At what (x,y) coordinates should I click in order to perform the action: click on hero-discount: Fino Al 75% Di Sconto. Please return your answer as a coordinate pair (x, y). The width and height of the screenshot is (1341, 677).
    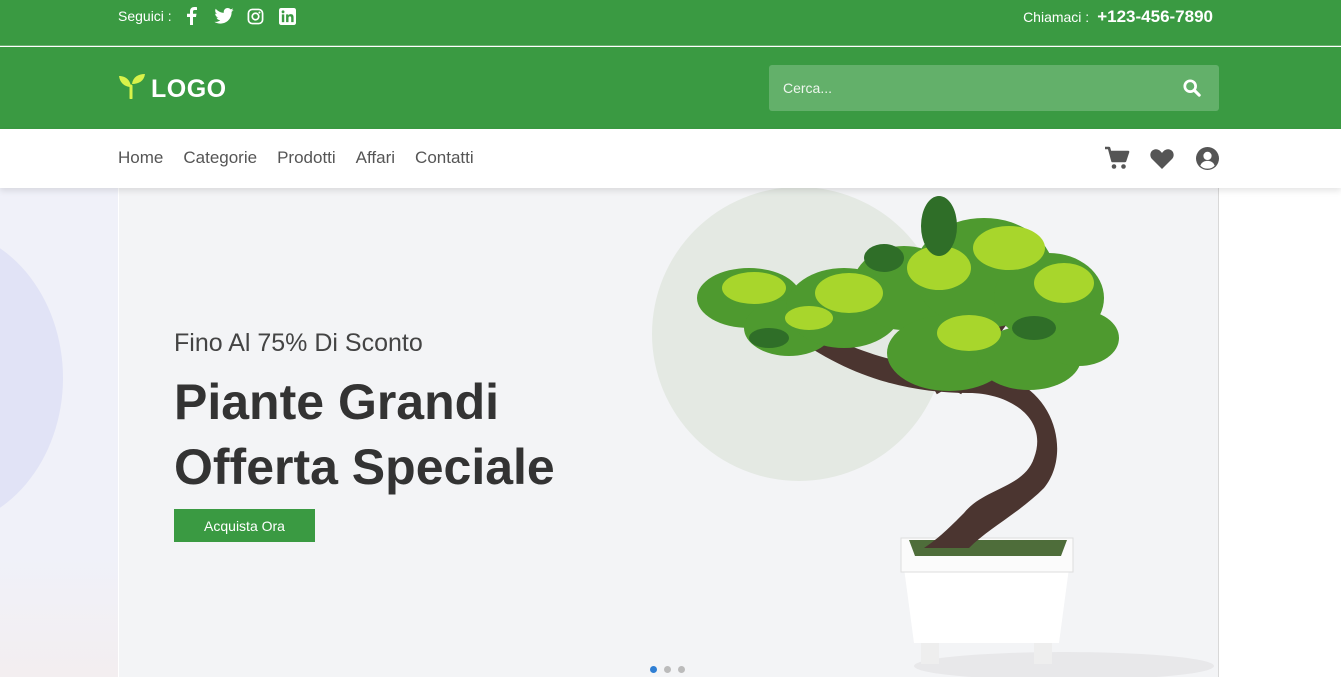
    Looking at the image, I should click on (298, 343).